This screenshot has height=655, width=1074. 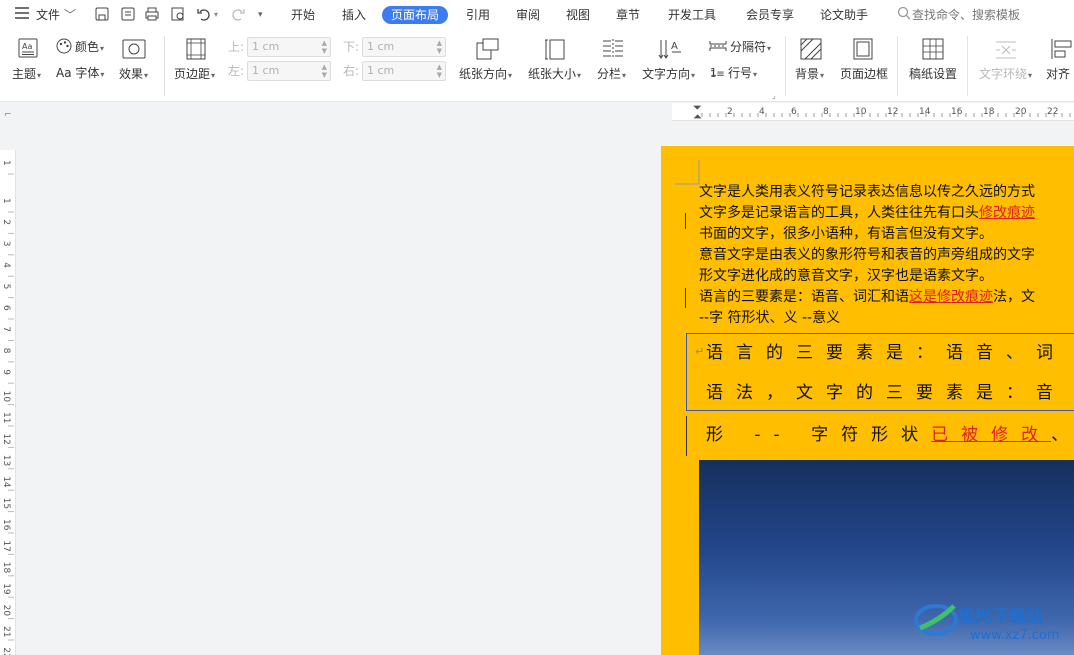 I want to click on align-icon, so click(x=1062, y=50).